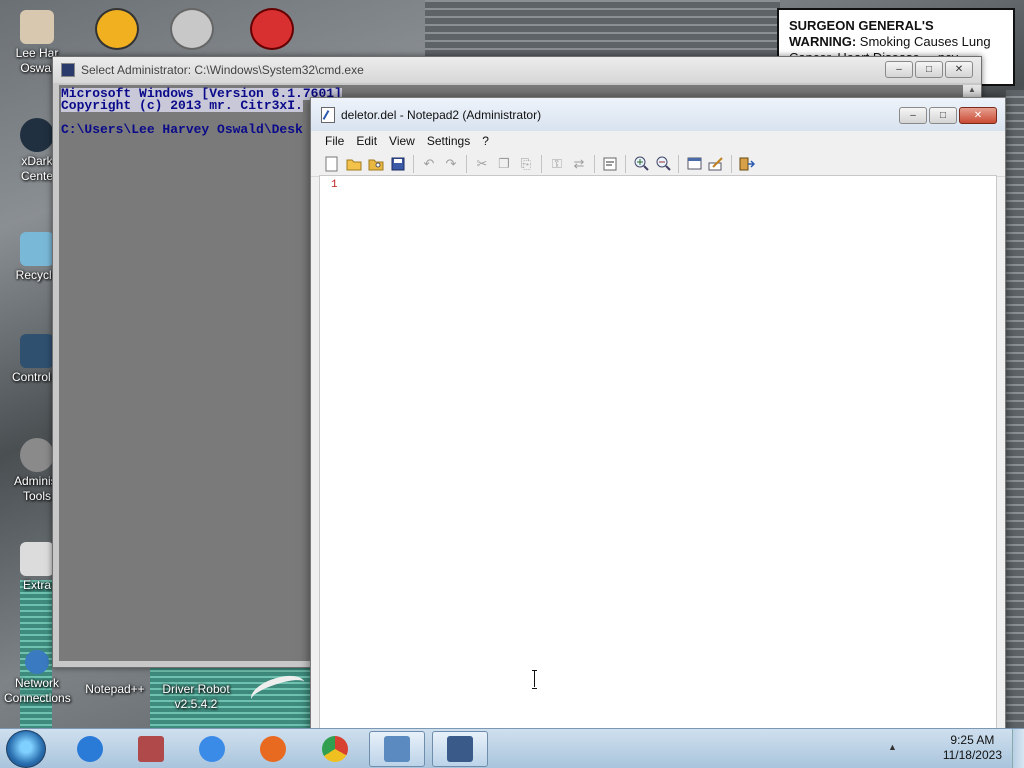 The image size is (1024, 768). What do you see at coordinates (972, 740) in the screenshot?
I see `clock-time: 9:25 AM` at bounding box center [972, 740].